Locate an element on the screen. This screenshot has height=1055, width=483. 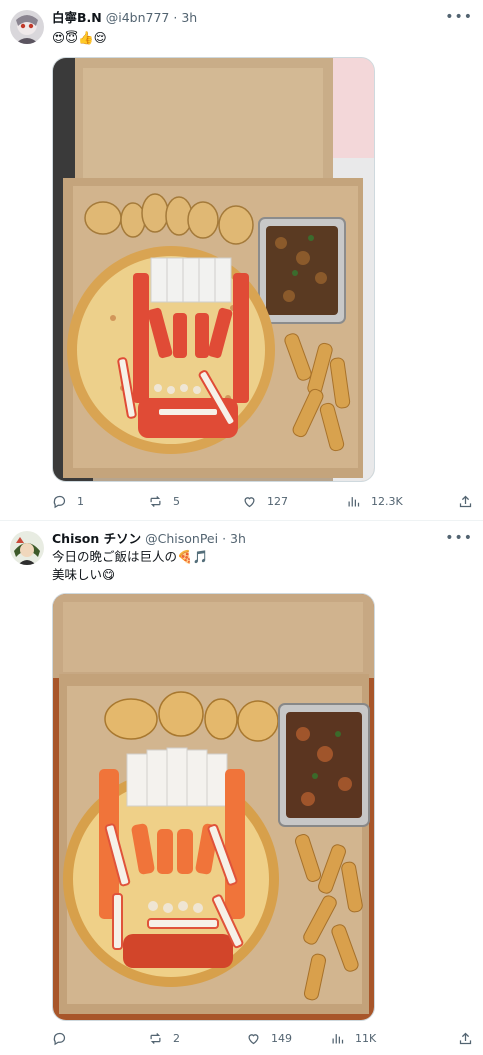
repost-count: 5 is located at coordinates (176, 501).